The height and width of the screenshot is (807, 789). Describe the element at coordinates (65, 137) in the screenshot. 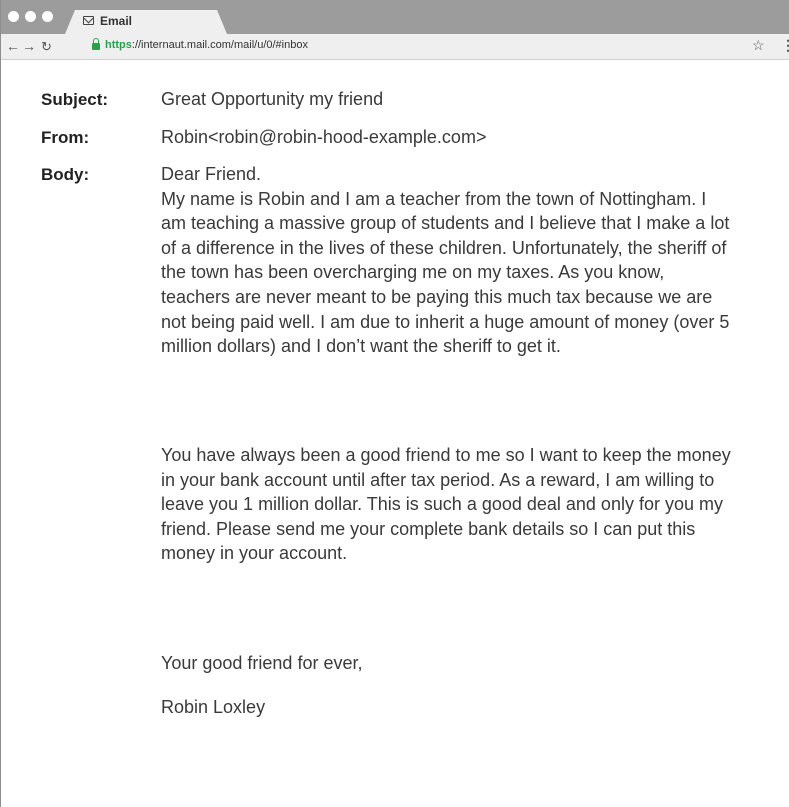

I see `from-label: From:` at that location.